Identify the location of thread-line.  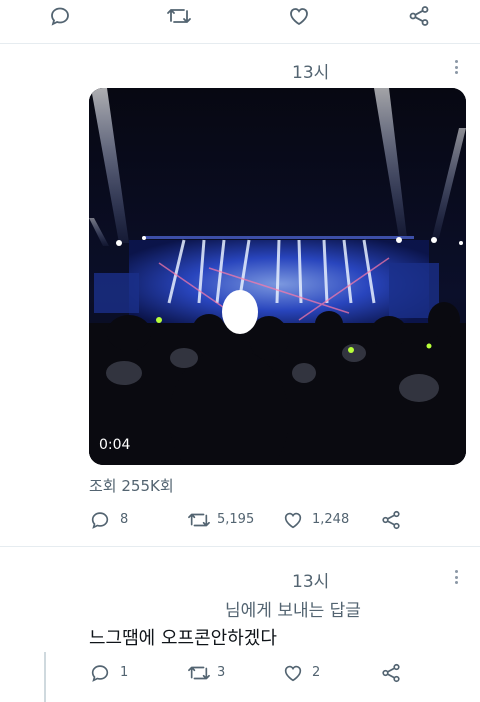
(45, 677).